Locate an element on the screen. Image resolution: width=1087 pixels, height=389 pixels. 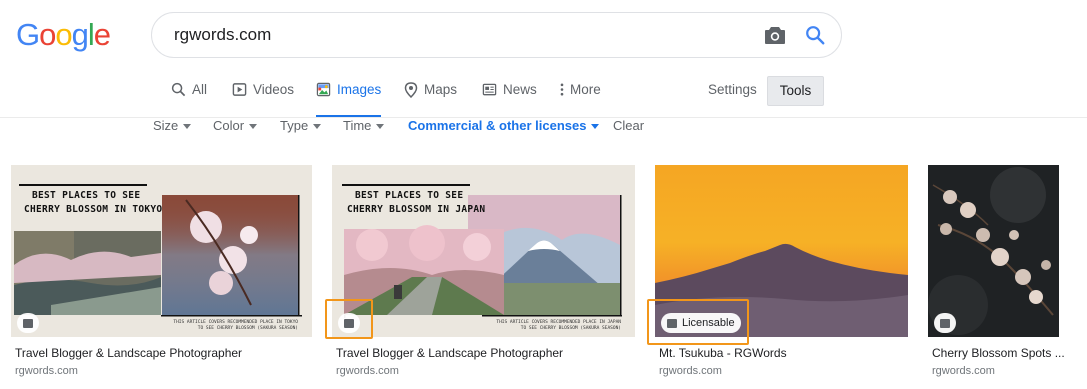
tab-label: All is located at coordinates (200, 89).